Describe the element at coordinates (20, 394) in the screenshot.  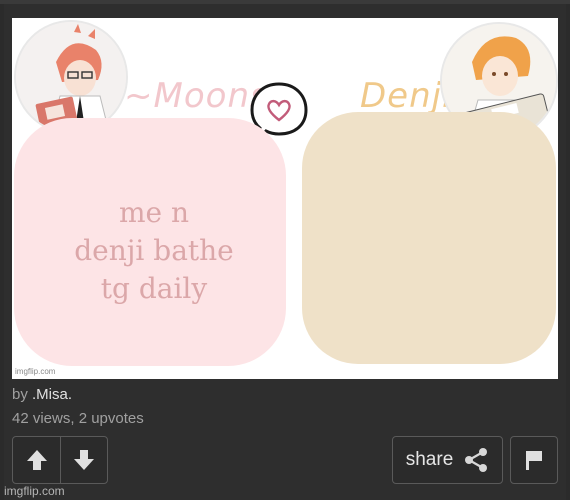
I see `by-prefix: by` at that location.